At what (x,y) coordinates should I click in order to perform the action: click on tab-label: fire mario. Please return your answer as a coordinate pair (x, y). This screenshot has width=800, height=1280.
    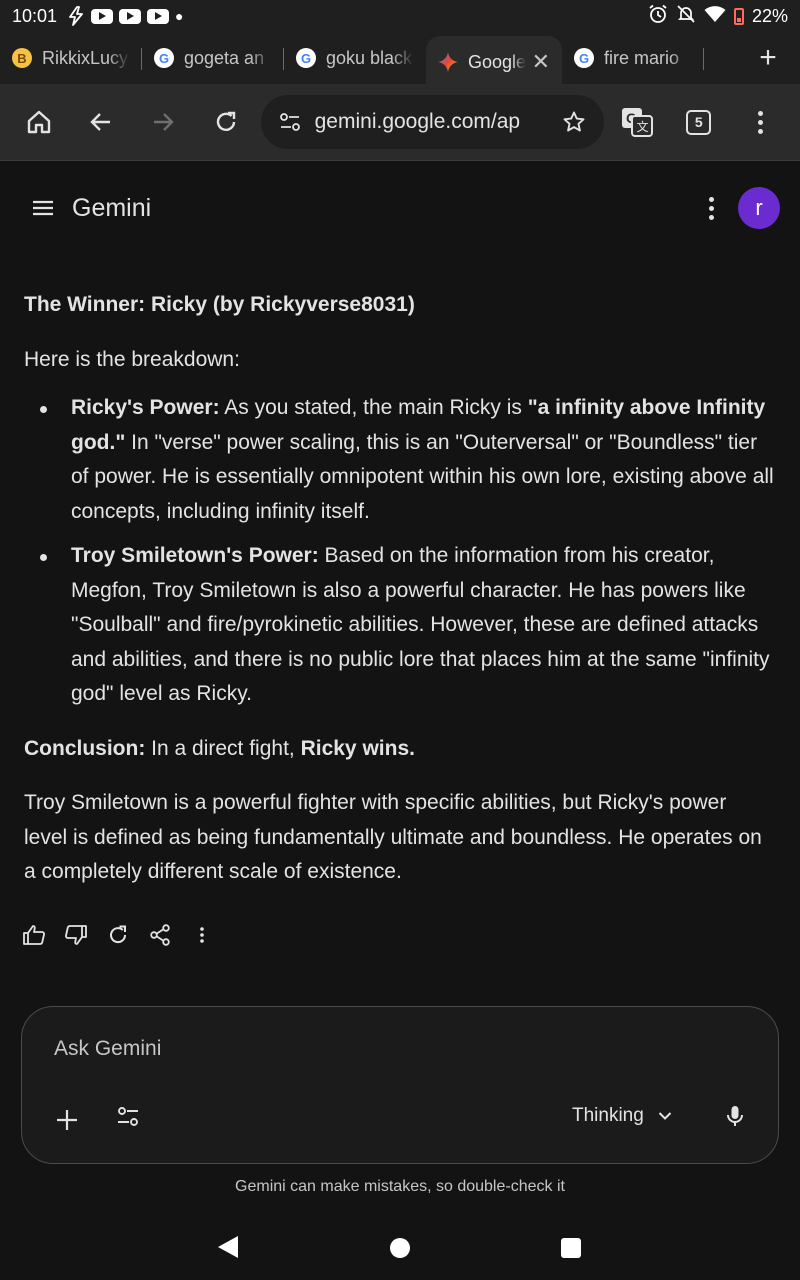
    Looking at the image, I should click on (642, 57).